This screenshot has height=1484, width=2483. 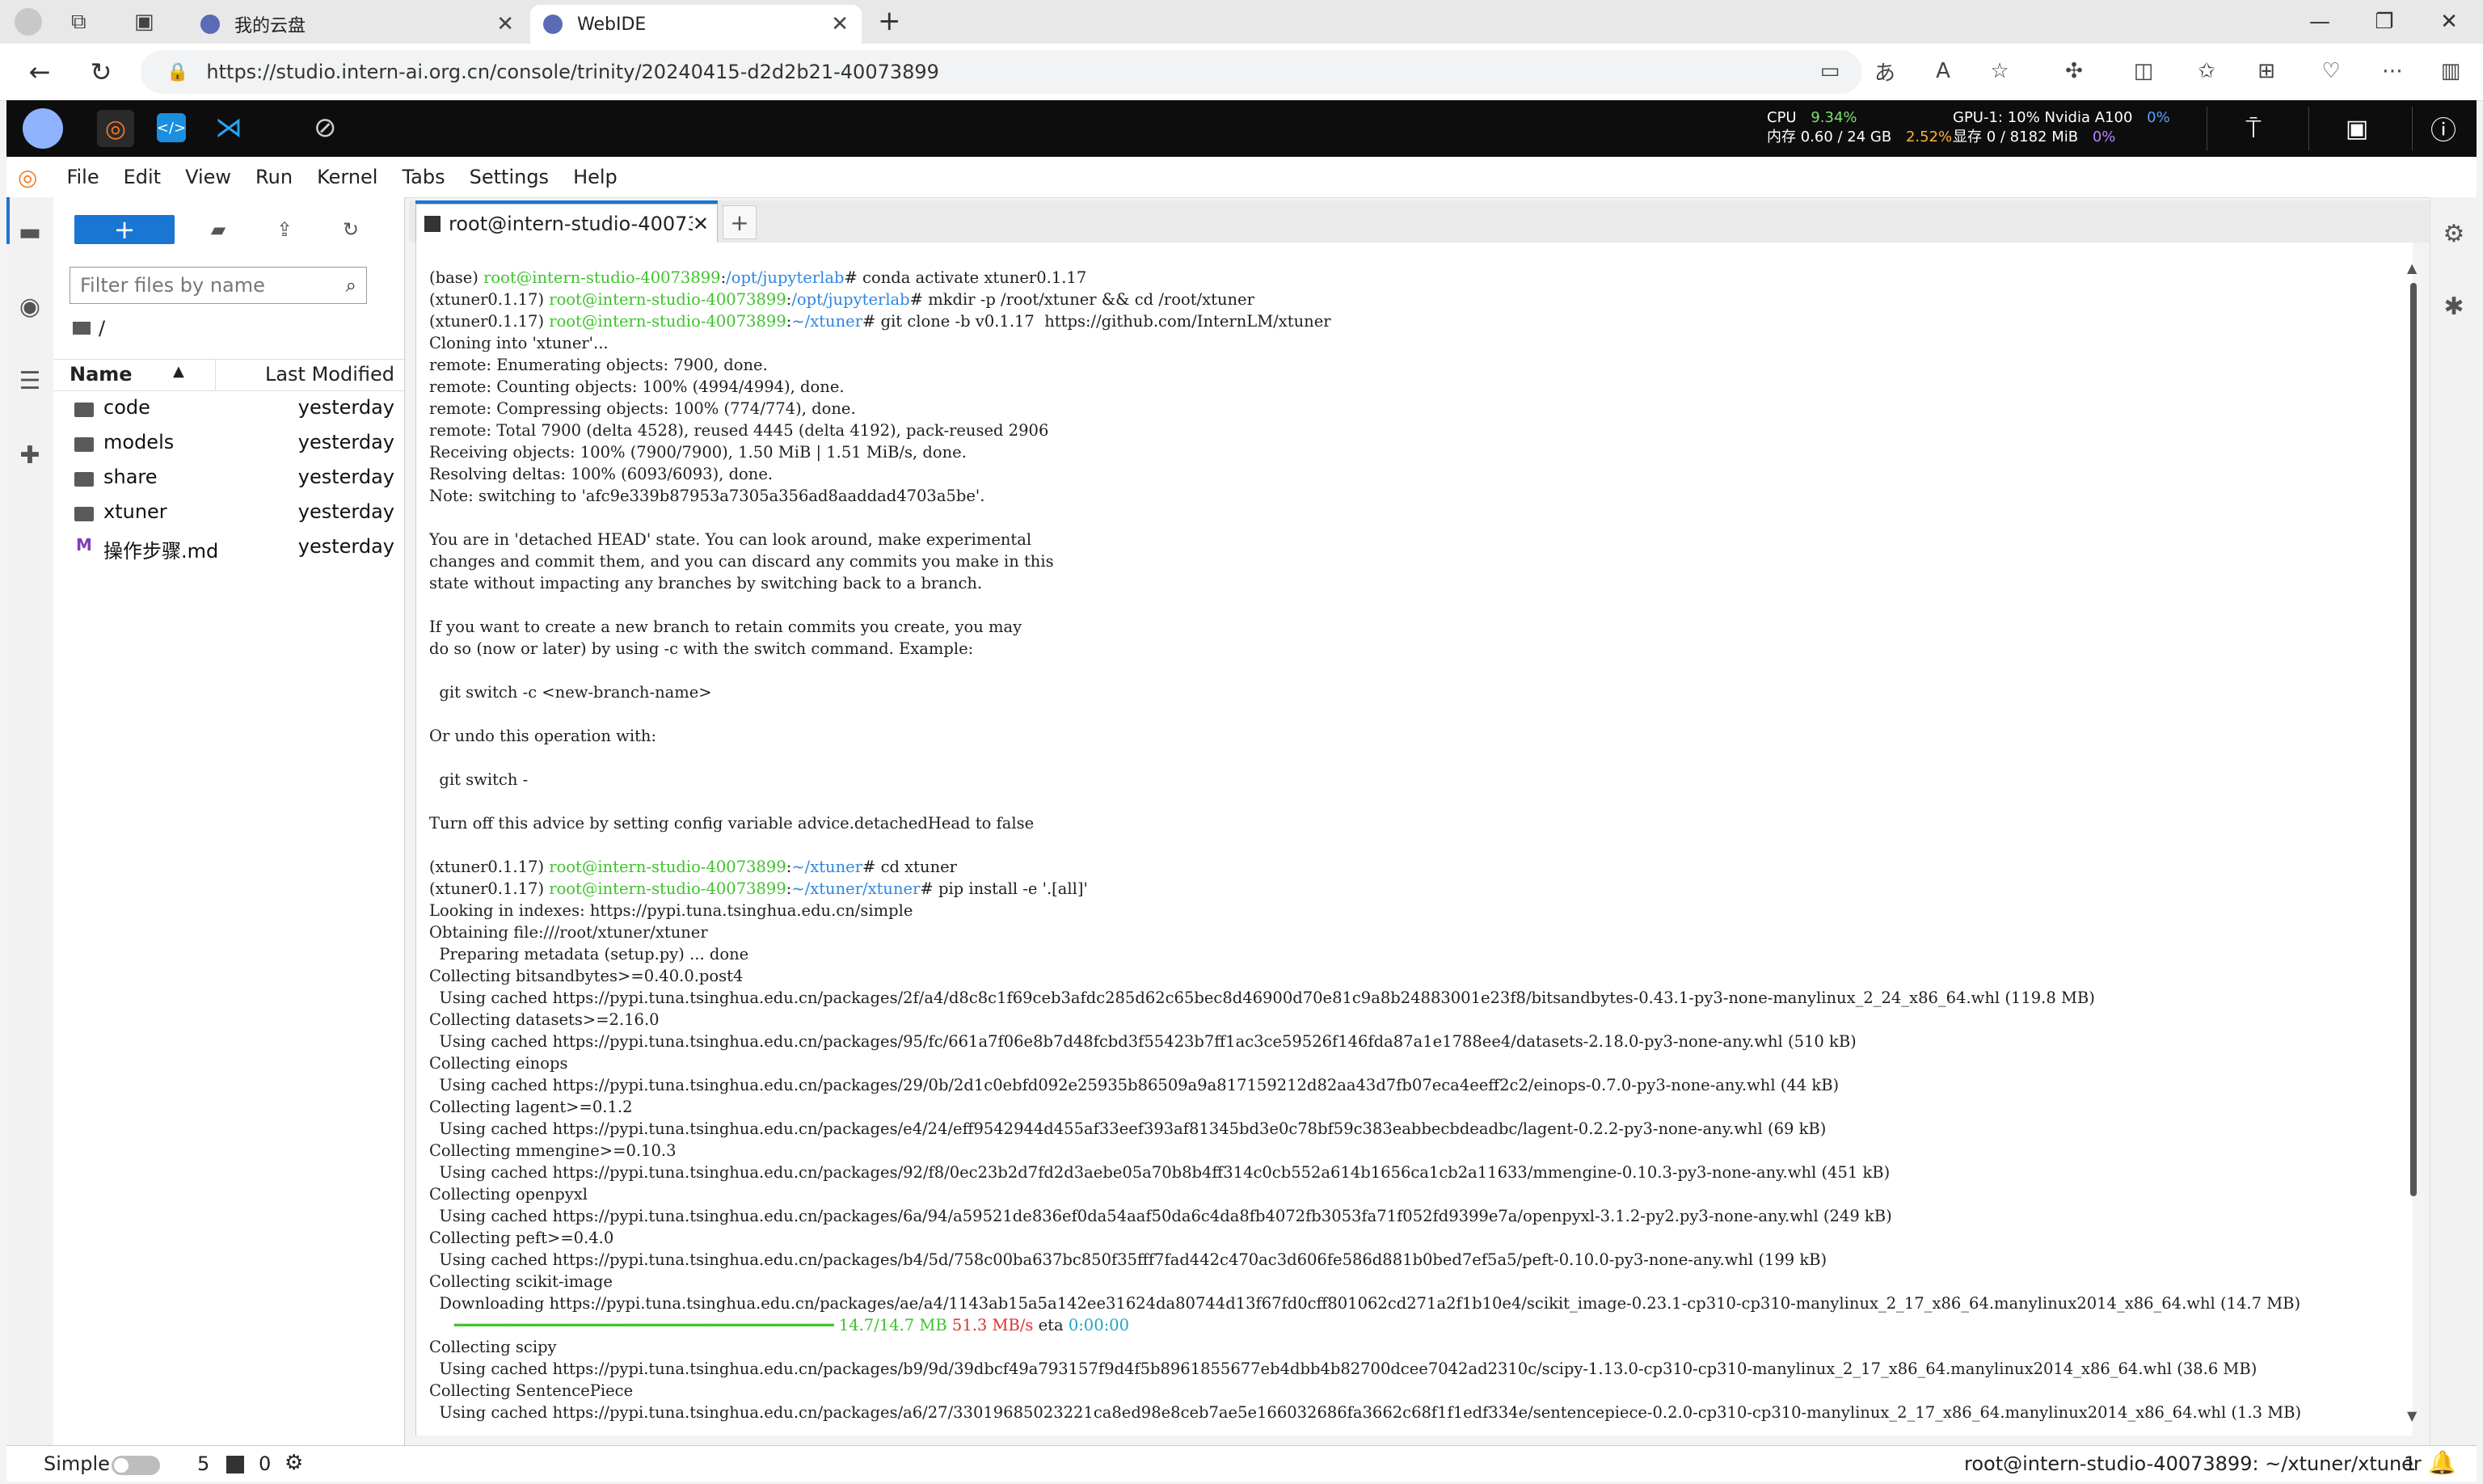 What do you see at coordinates (498, 1063) in the screenshot?
I see `terminal-line: Collecting einops` at bounding box center [498, 1063].